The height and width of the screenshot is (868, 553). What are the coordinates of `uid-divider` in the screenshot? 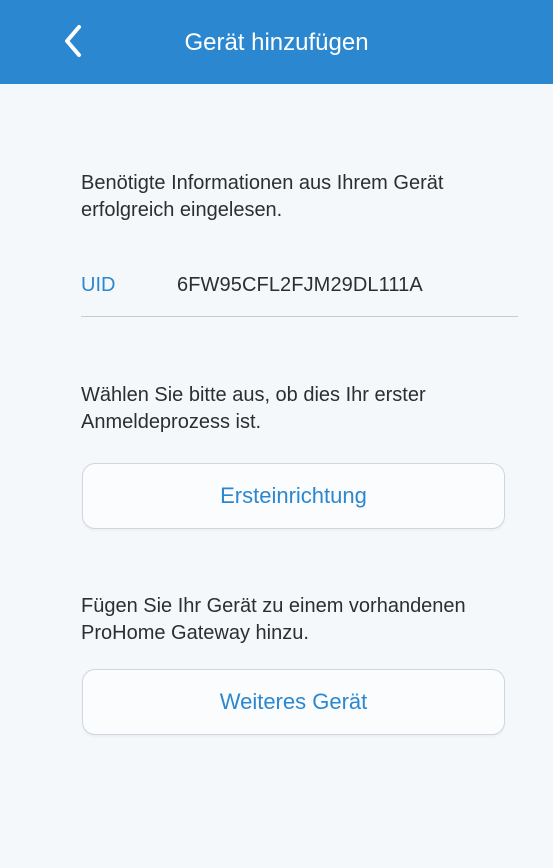 It's located at (299, 316).